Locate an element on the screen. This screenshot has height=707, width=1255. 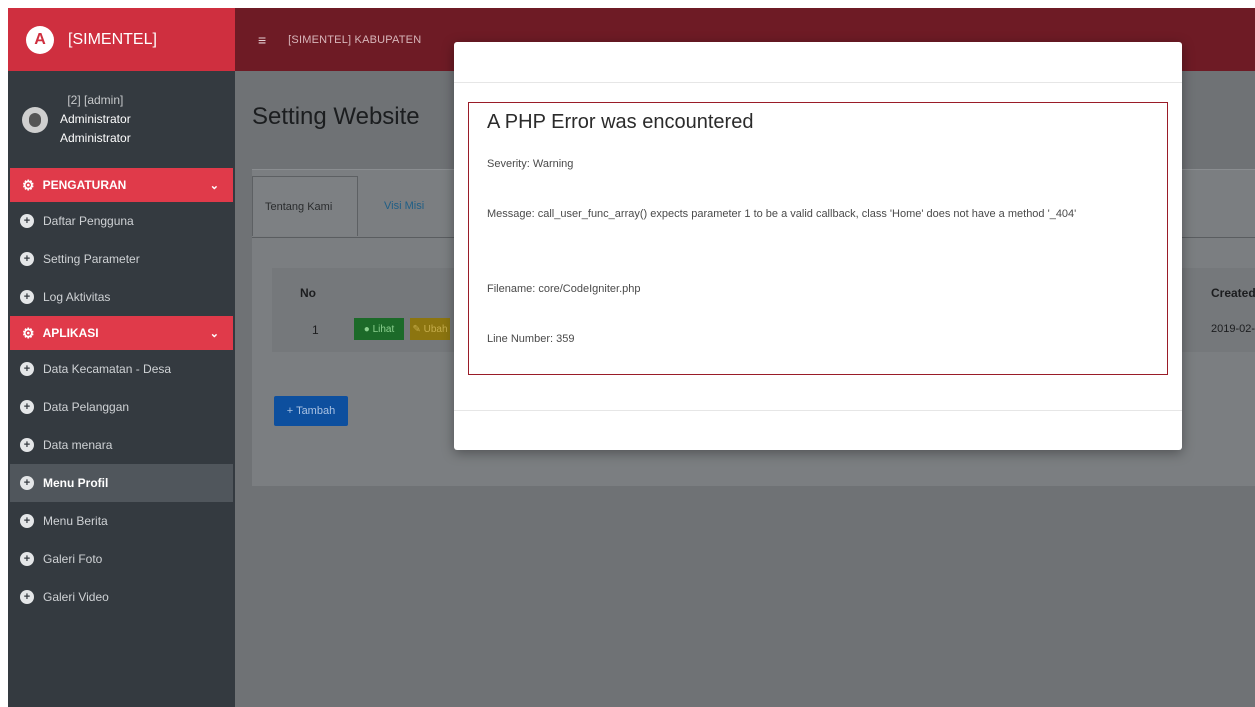
view-button: ● Lihat is located at coordinates (379, 329).